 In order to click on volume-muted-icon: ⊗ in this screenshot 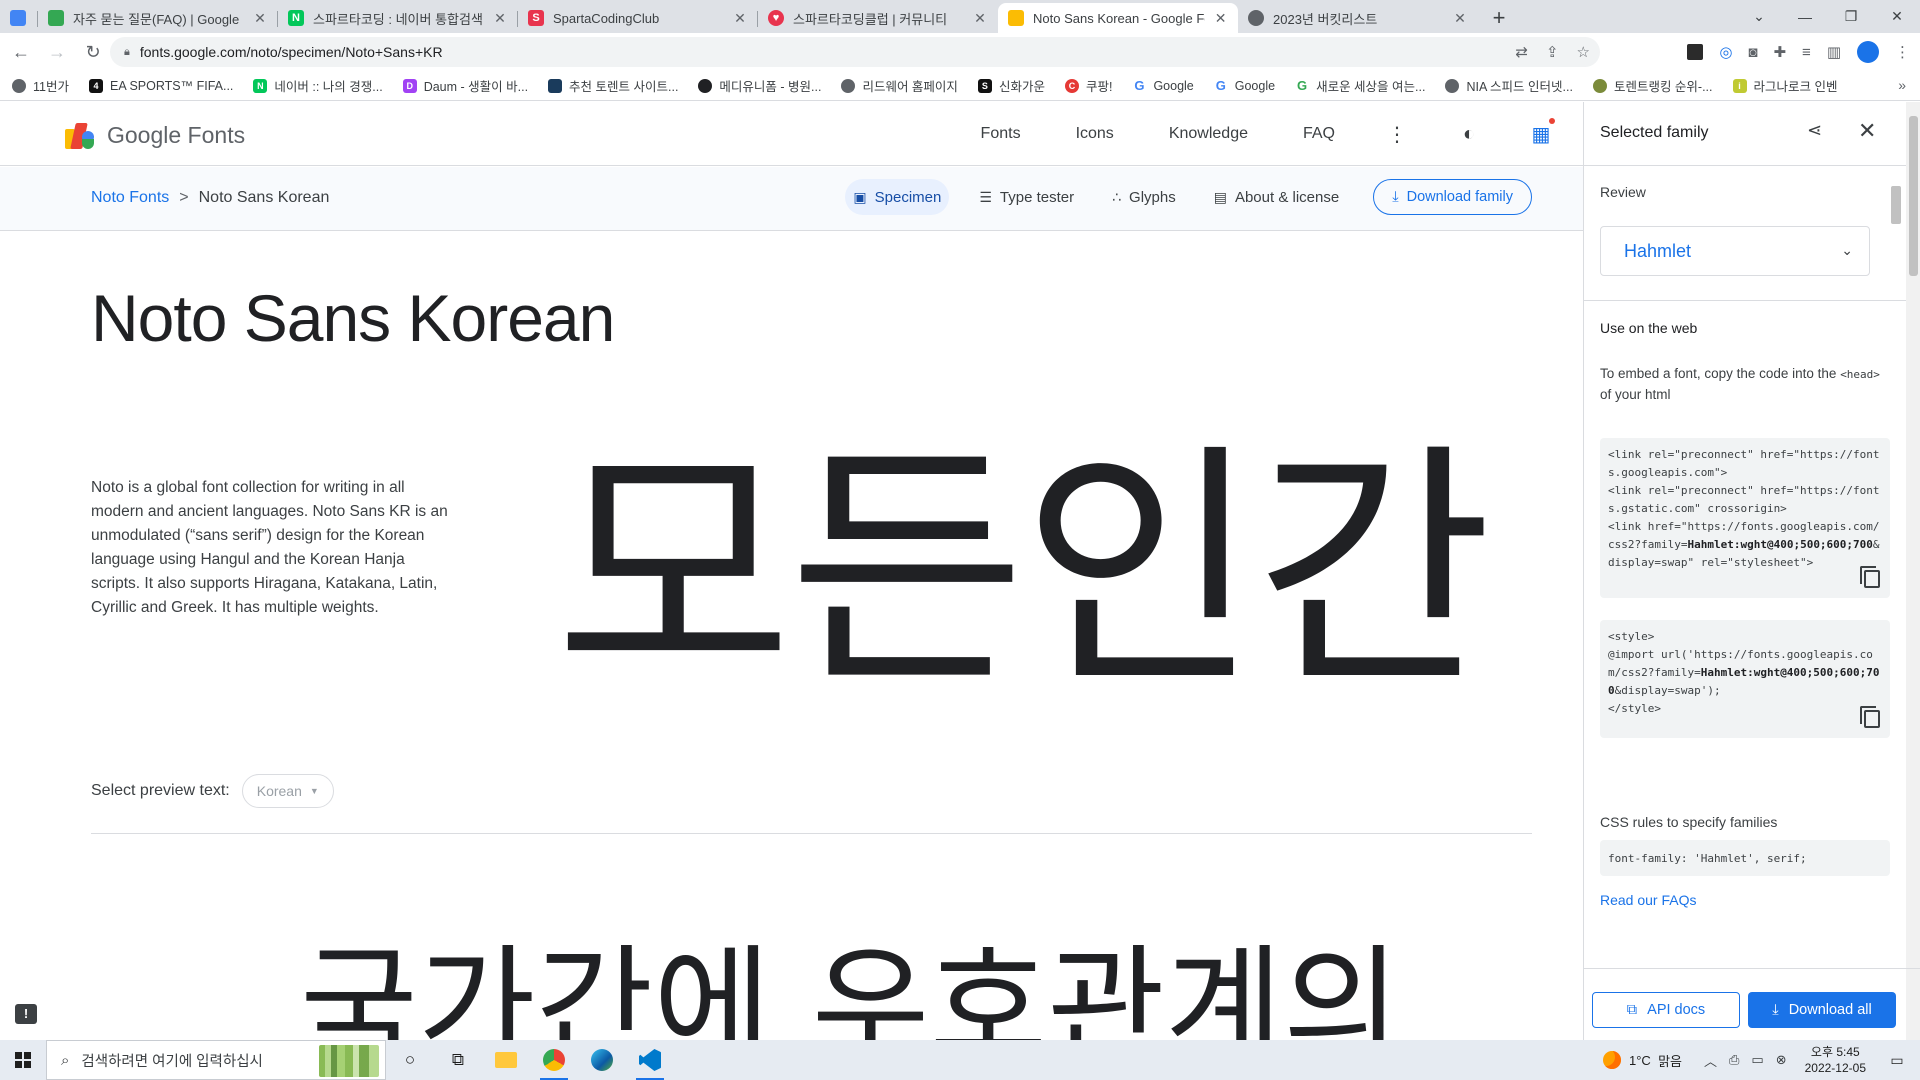, I will do `click(1781, 1060)`.